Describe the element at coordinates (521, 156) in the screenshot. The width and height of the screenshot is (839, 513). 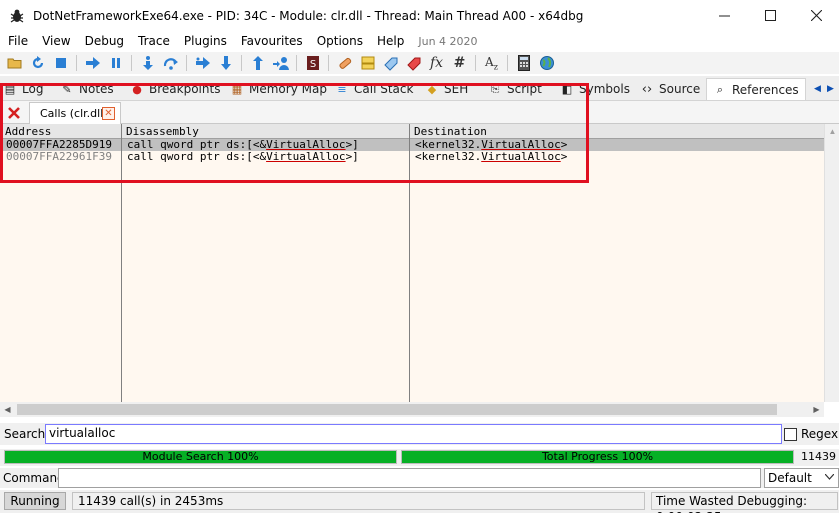
I see `dest-symbol: VirtualAlloc` at that location.